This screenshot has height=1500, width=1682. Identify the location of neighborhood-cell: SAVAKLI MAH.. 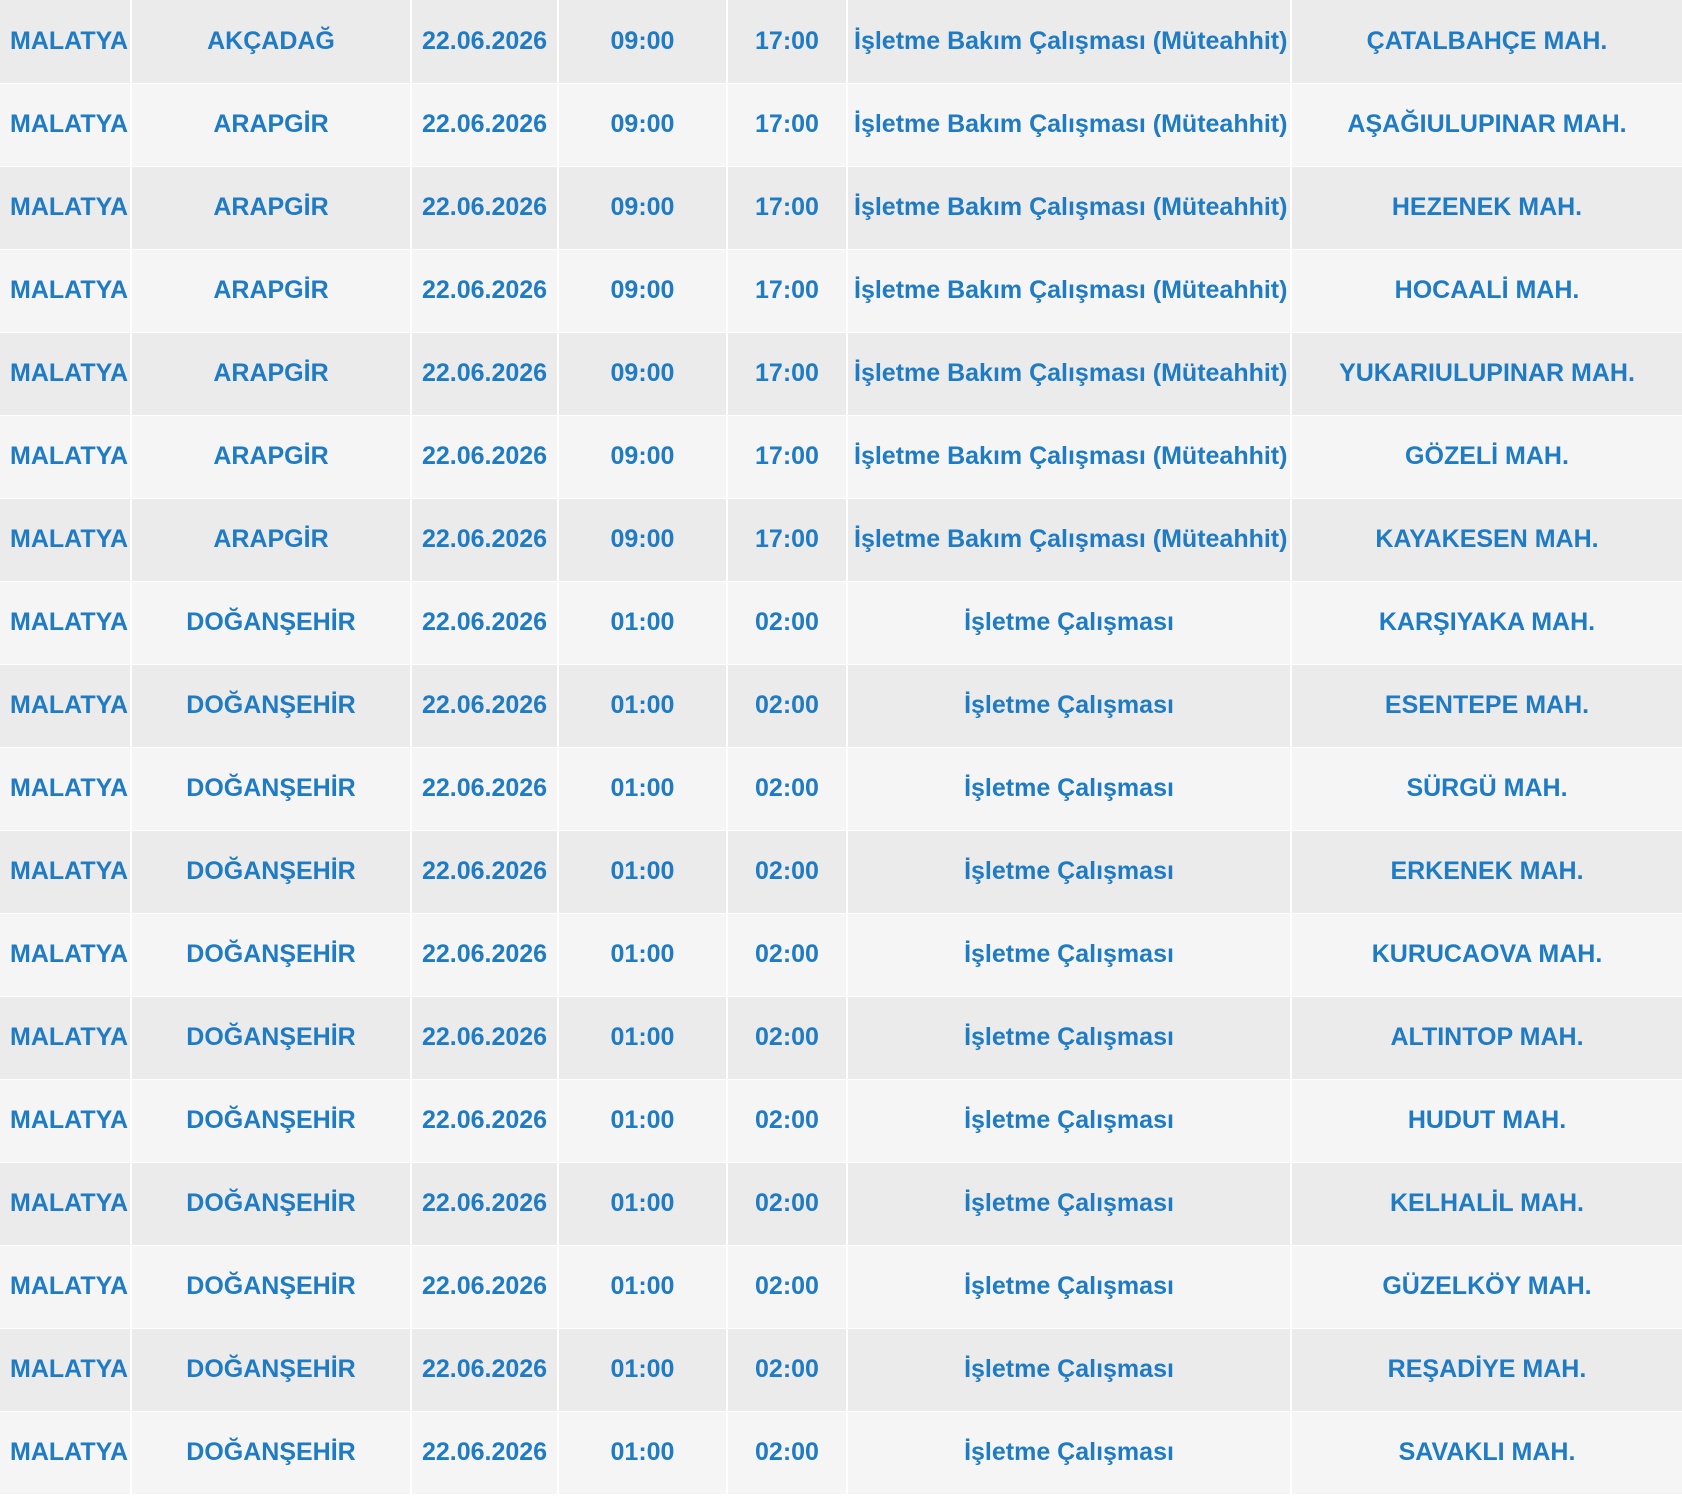
(1486, 1453).